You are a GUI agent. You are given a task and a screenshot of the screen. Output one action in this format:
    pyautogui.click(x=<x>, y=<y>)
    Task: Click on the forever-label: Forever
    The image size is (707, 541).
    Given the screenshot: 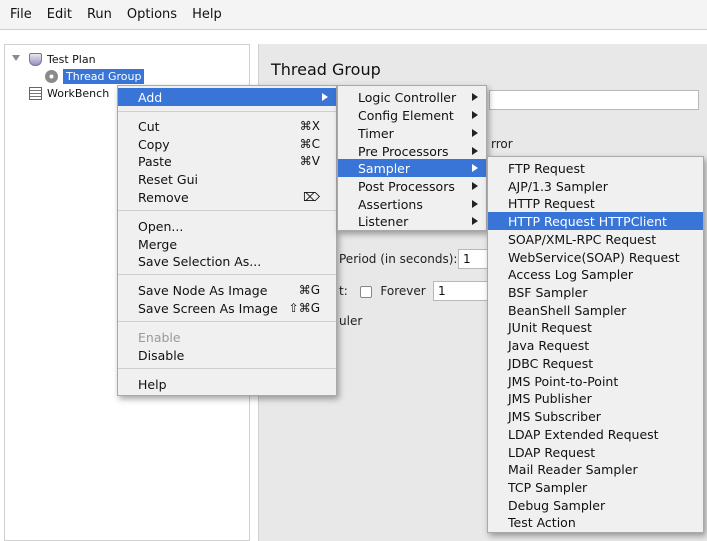 What is the action you would take?
    pyautogui.click(x=403, y=291)
    